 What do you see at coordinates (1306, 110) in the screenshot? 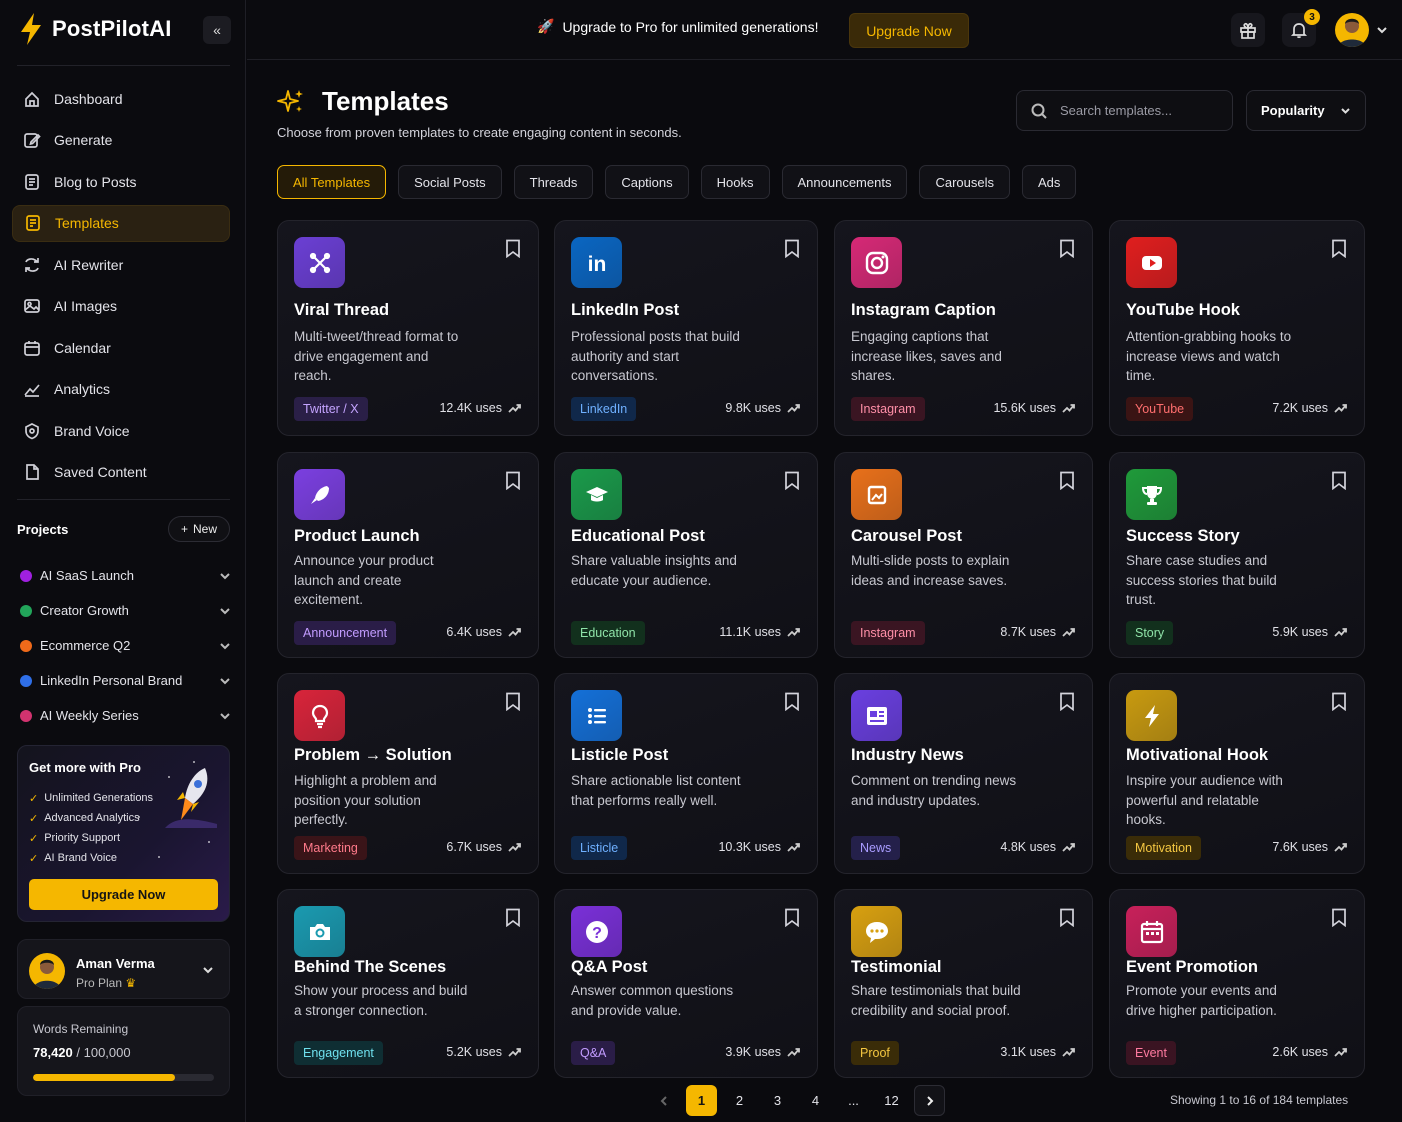
I see `sort-select: Popularity` at bounding box center [1306, 110].